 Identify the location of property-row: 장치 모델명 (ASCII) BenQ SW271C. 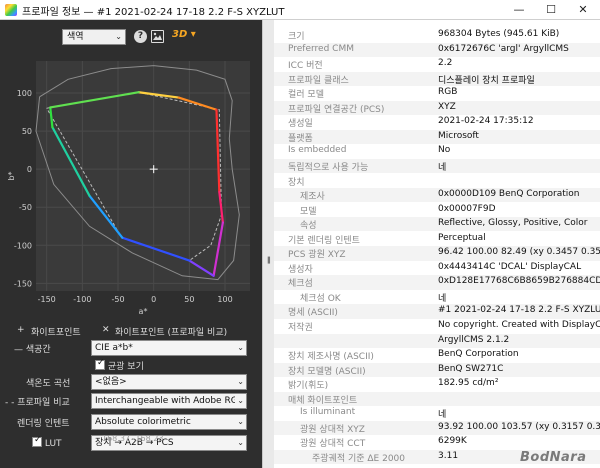
(437, 369).